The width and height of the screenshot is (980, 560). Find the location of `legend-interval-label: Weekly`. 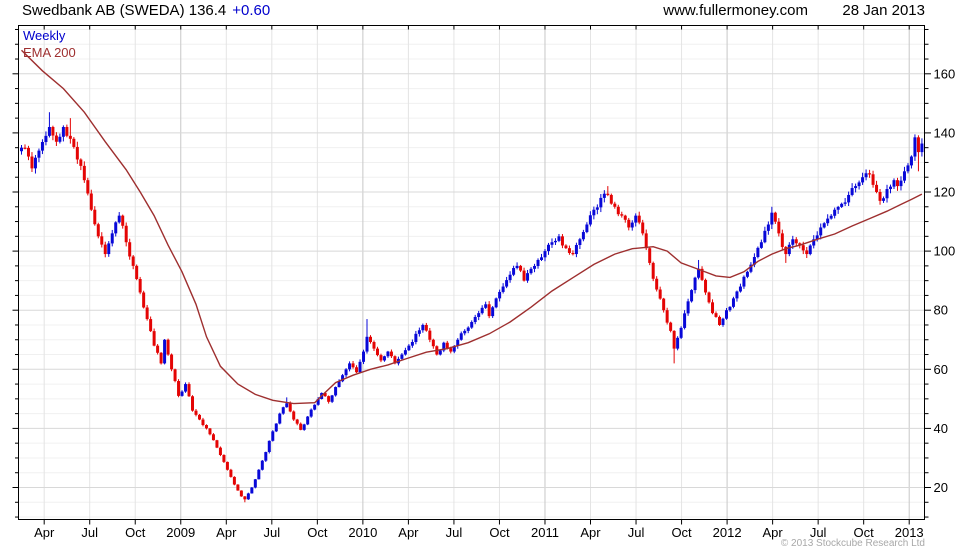

legend-interval-label: Weekly is located at coordinates (44, 35).